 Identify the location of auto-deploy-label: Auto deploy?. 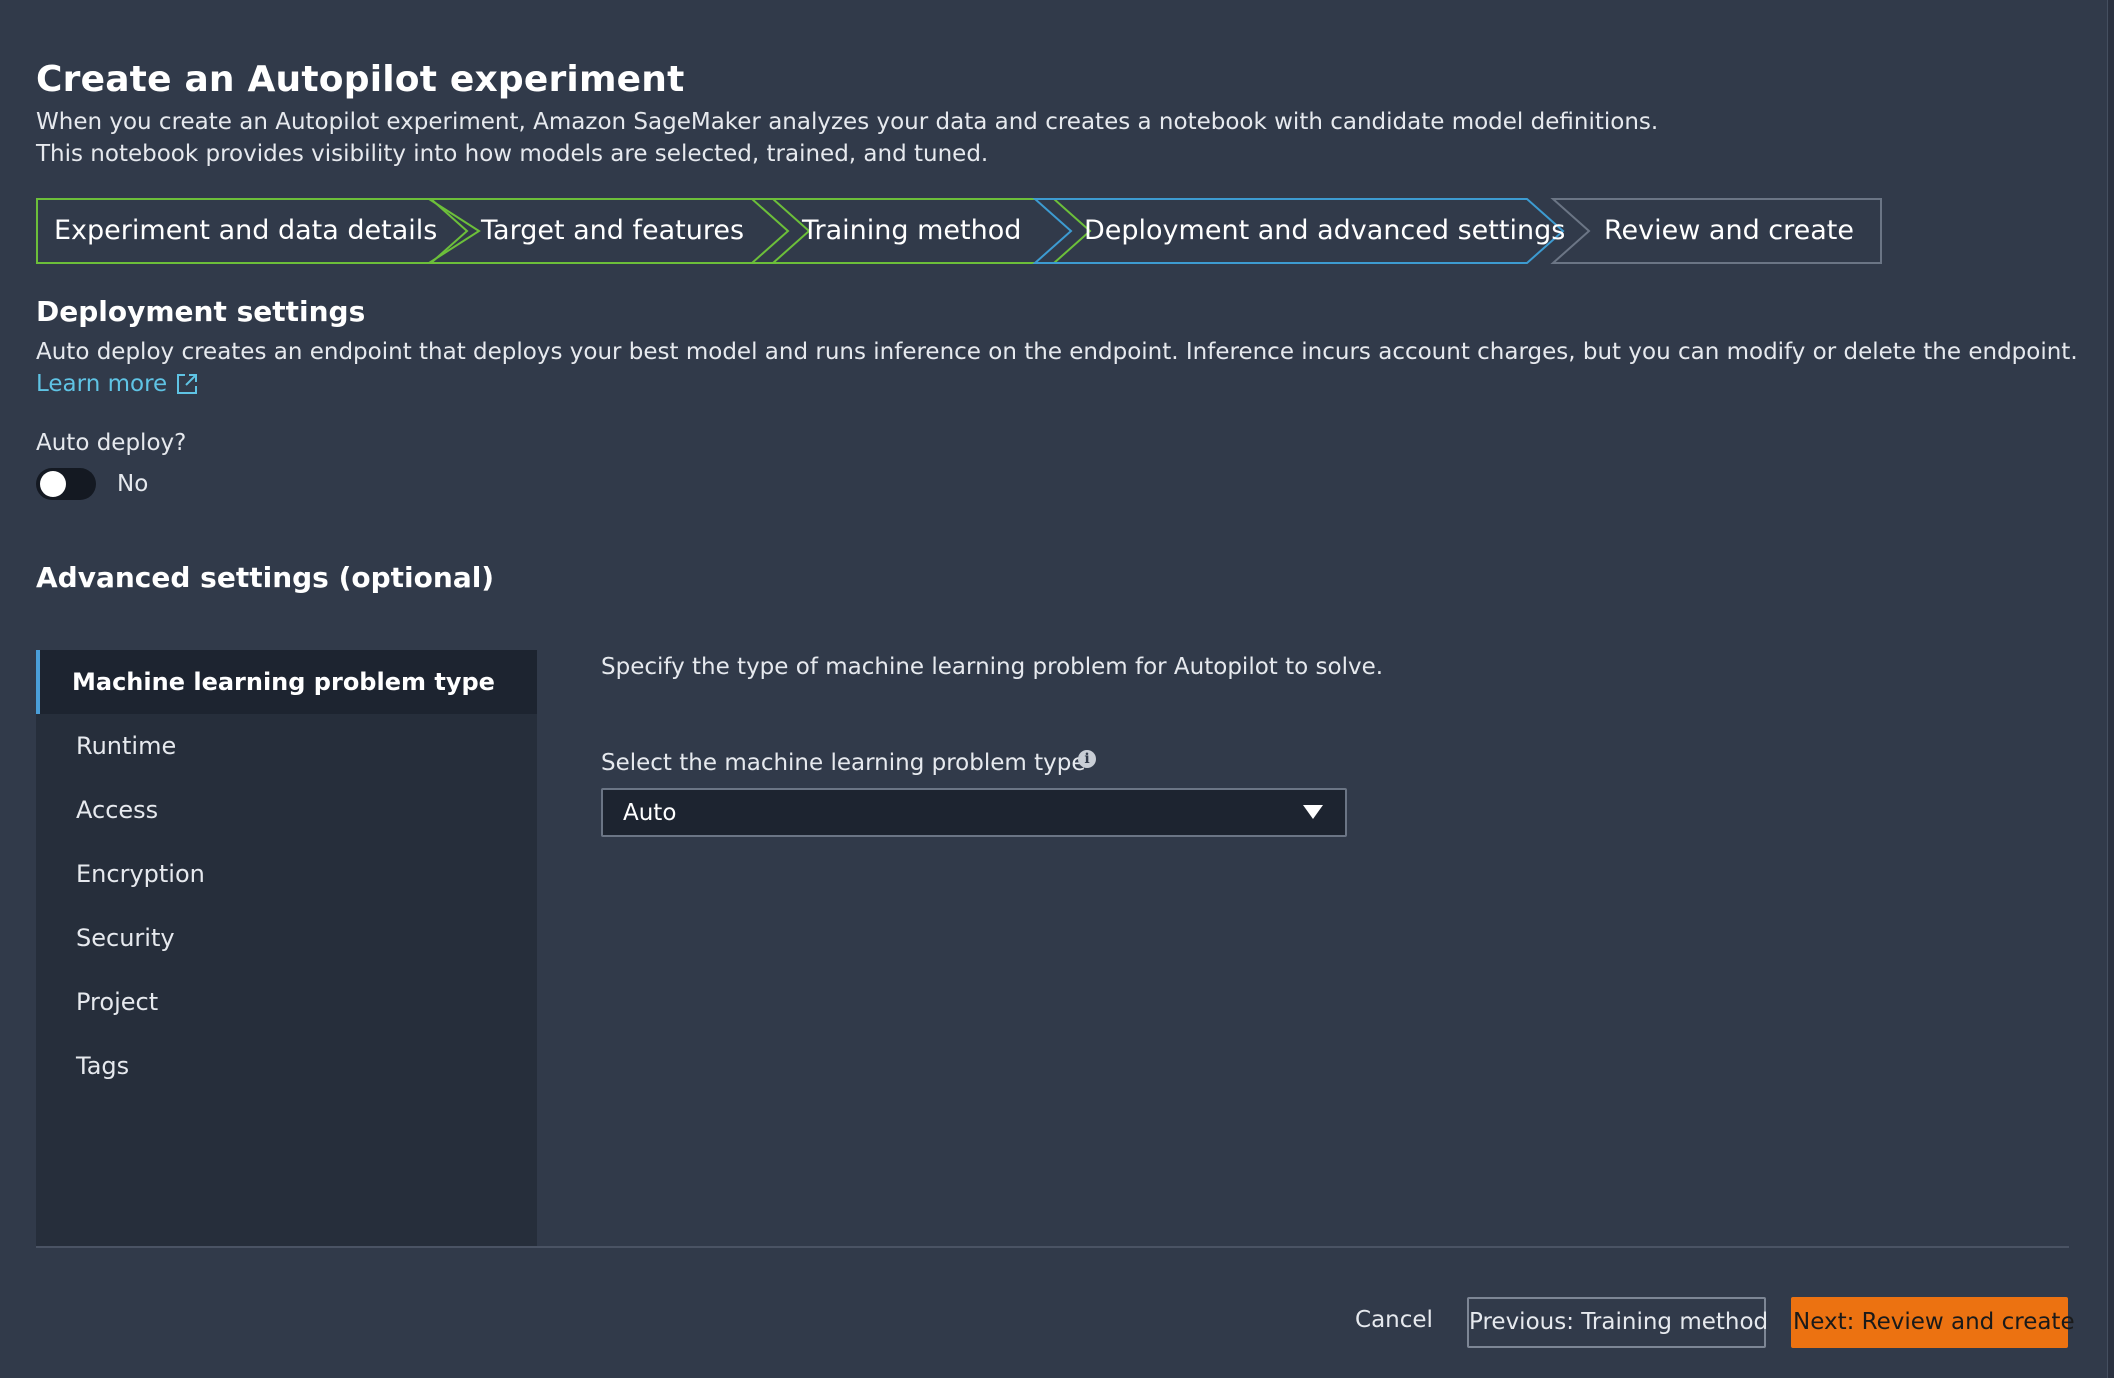
(111, 443).